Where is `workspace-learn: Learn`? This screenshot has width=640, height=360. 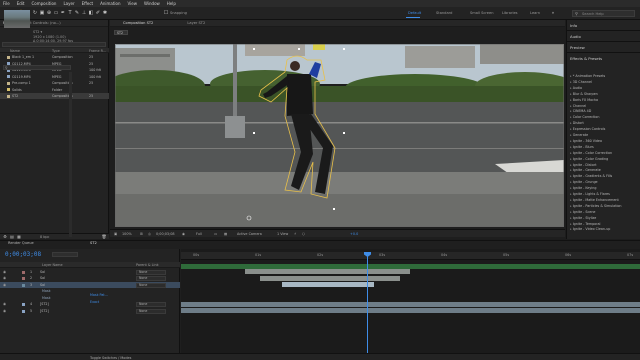
workspace-learn: Learn is located at coordinates (535, 13).